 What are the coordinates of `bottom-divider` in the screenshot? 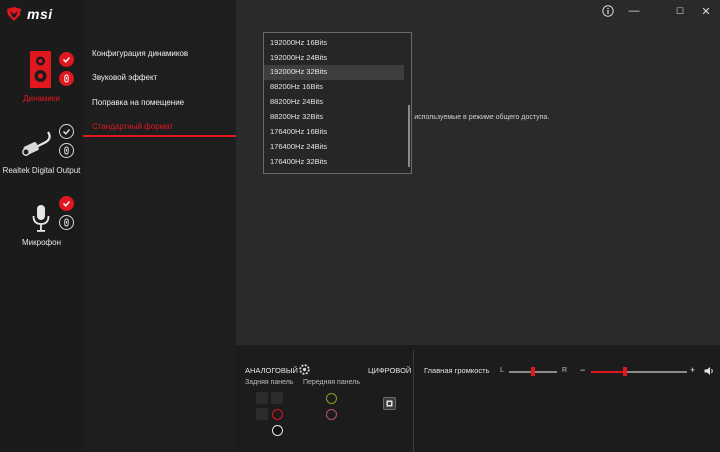 It's located at (413, 401).